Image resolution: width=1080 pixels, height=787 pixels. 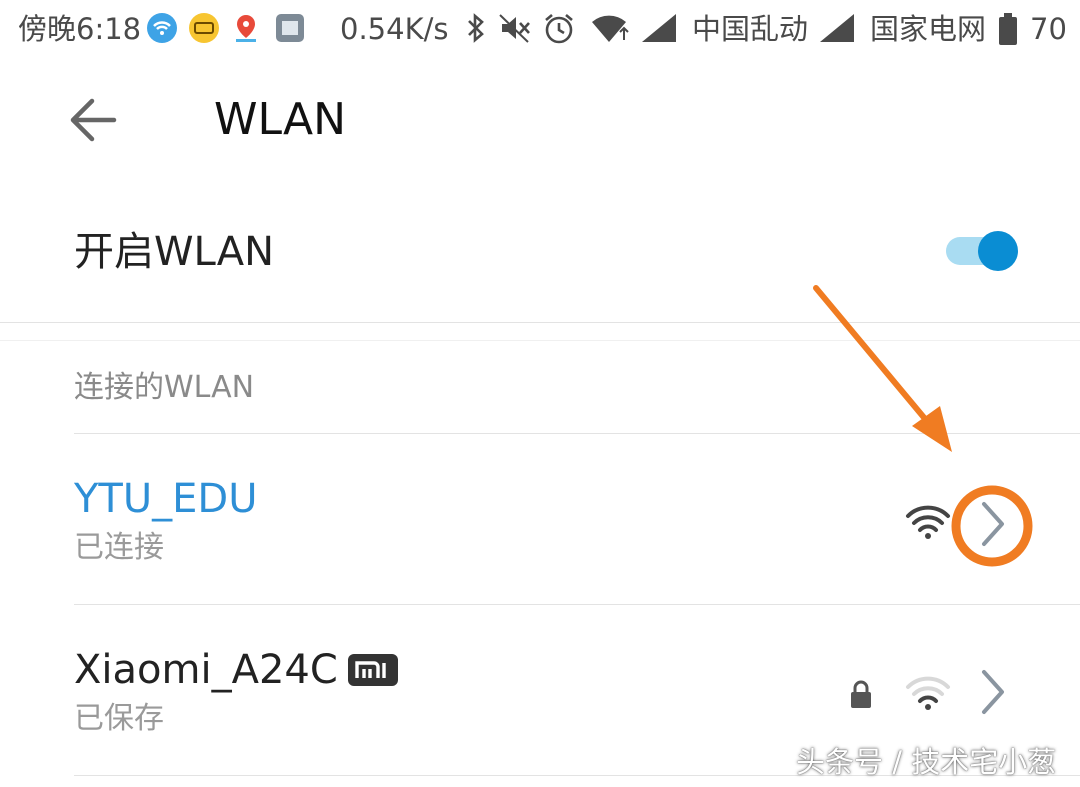 I want to click on bluetooth-icon, so click(x=476, y=28).